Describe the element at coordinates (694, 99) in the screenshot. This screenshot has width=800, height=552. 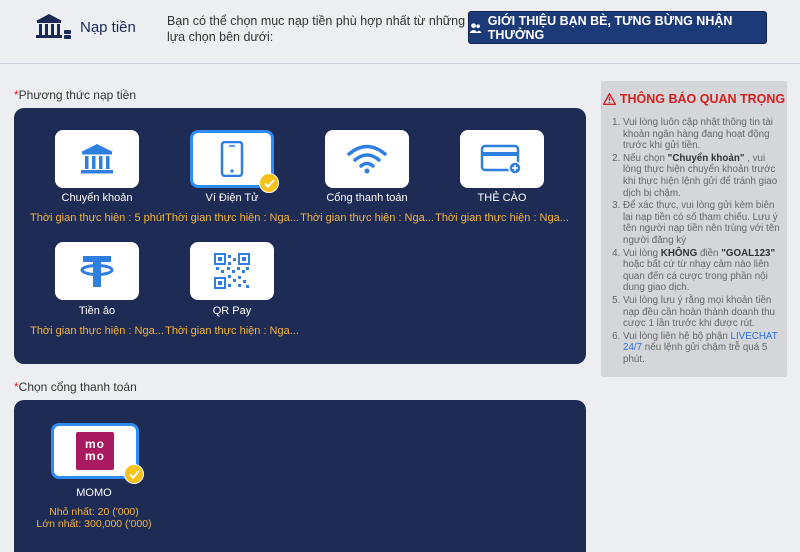
I see `notice-title: THÔNG BÁO QUAN TRỌNG` at that location.